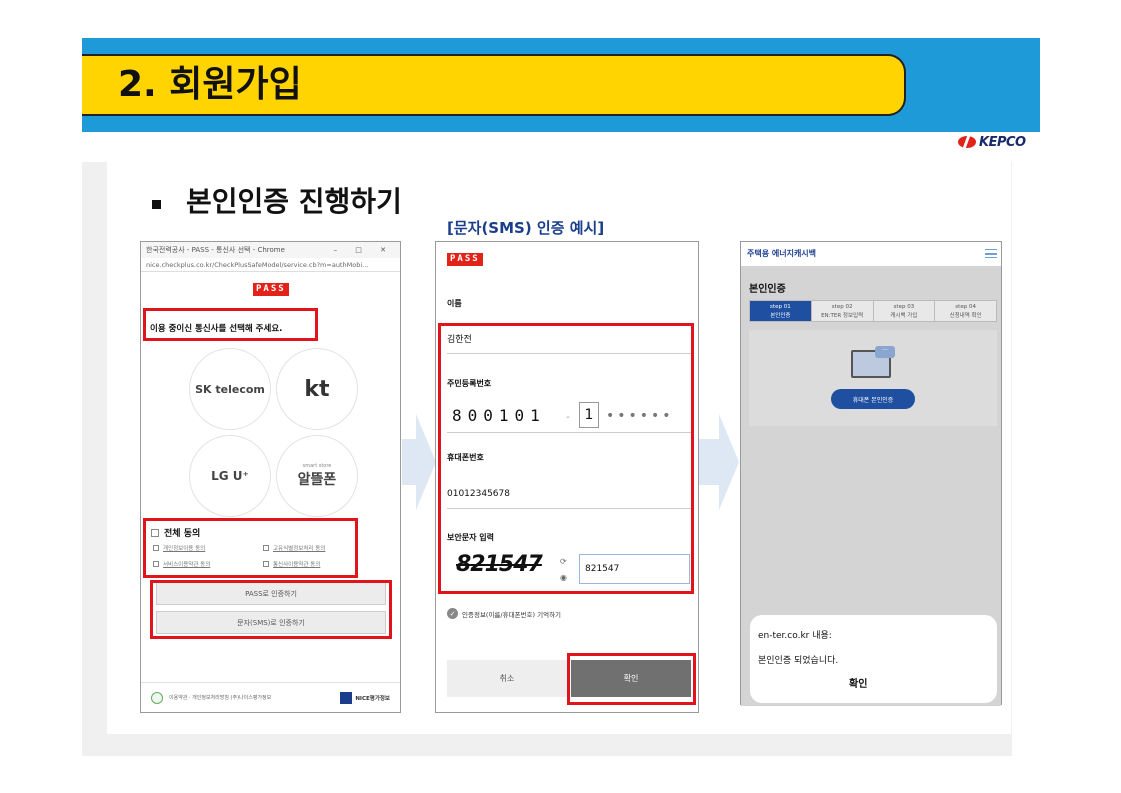 This screenshot has height=793, width=1121. I want to click on menu-icon, so click(991, 253).